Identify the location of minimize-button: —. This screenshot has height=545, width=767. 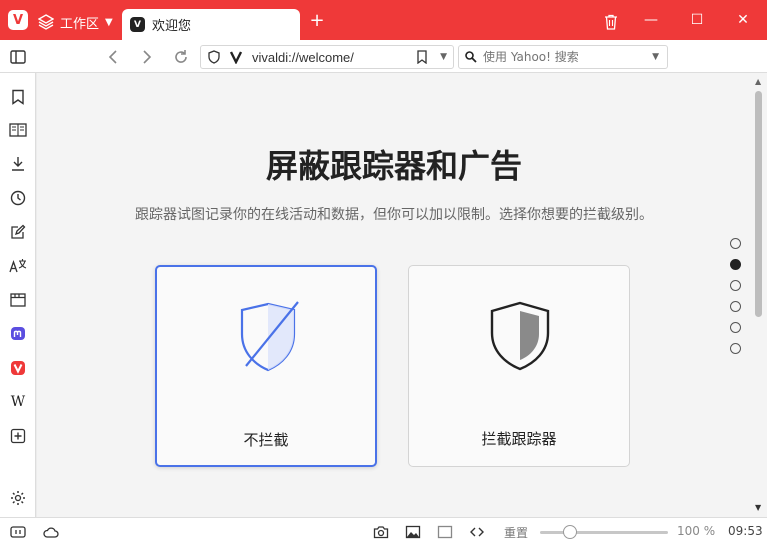
(651, 20).